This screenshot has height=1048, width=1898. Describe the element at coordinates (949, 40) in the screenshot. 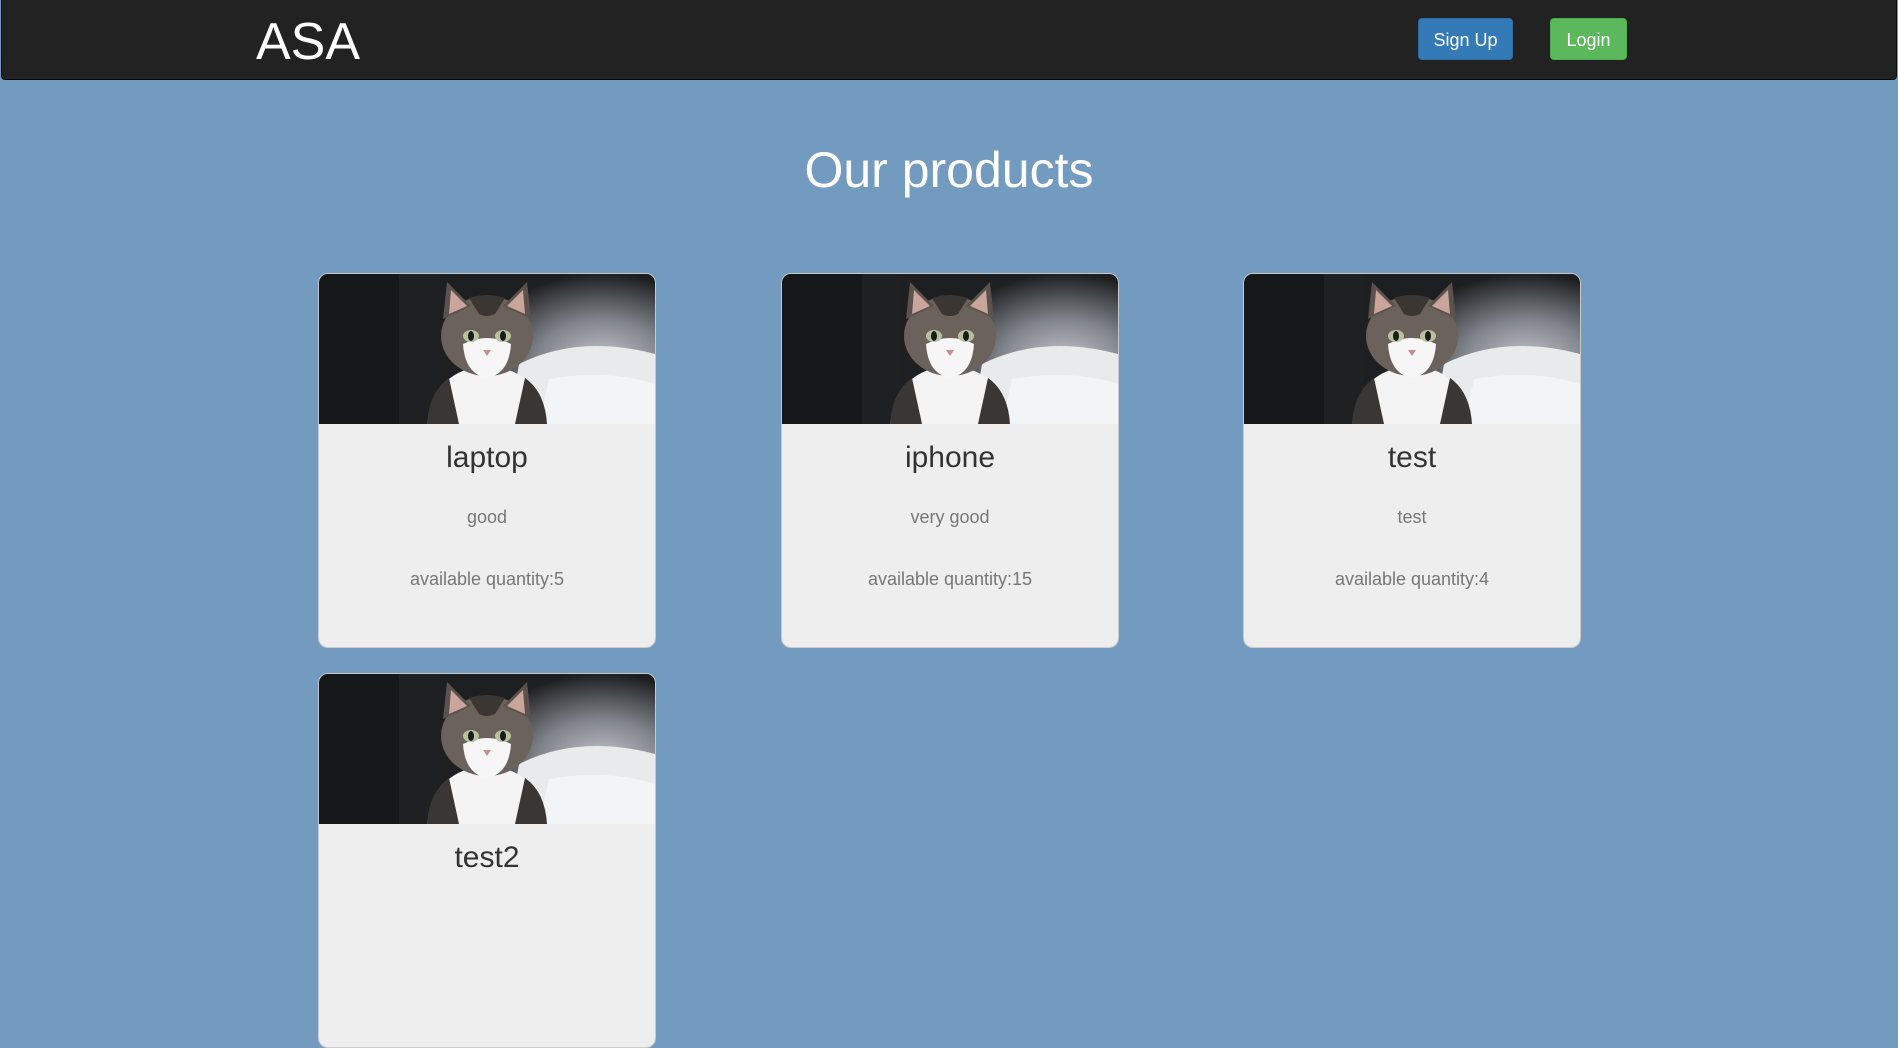

I see `navbar: ASA Sign Up Login` at that location.